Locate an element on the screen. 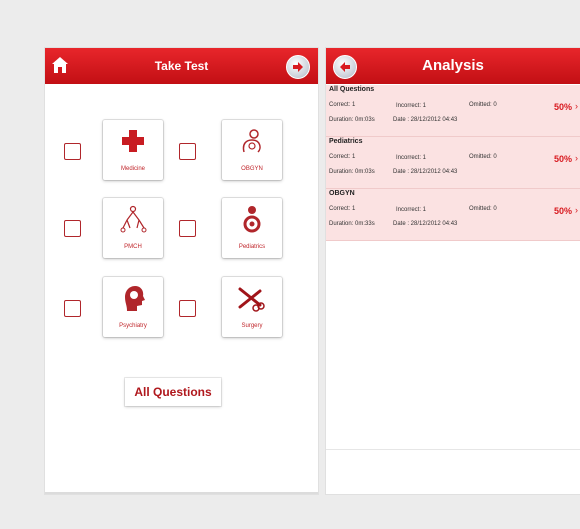 The image size is (580, 529). scissors-icon is located at coordinates (251, 299).